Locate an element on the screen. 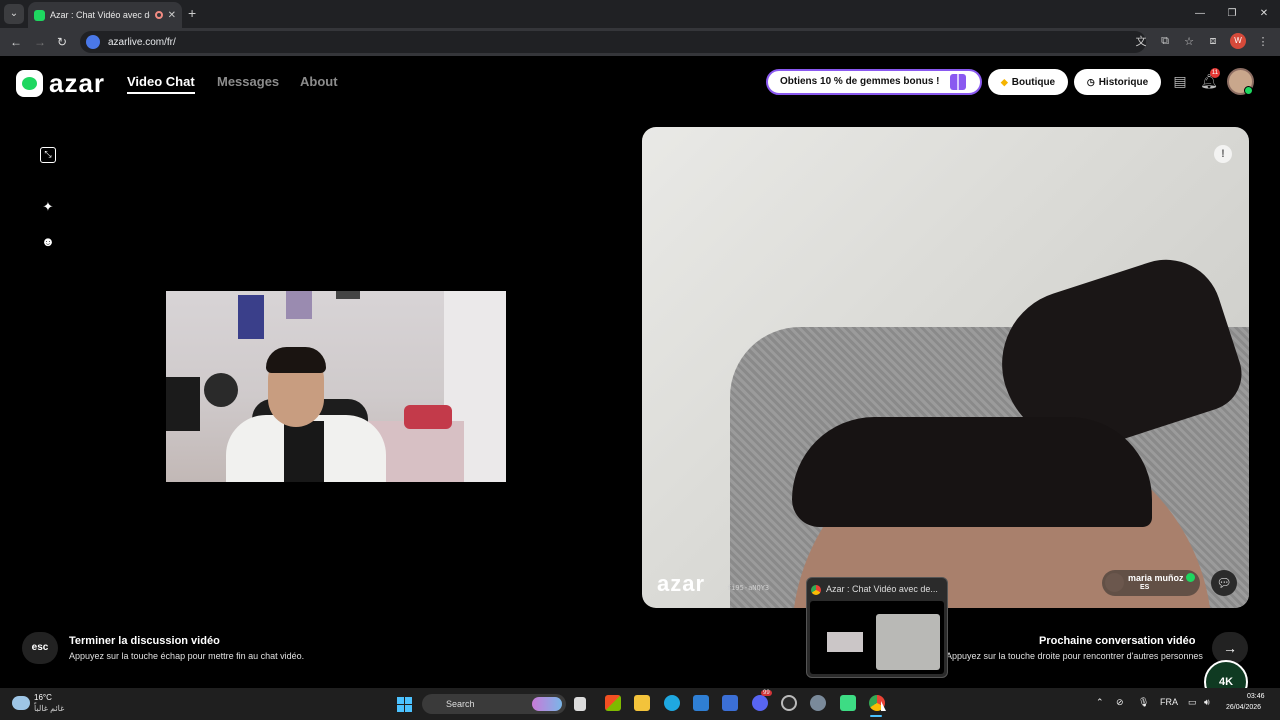 This screenshot has height=720, width=1280. microphone-icon: 🎙︎ is located at coordinates (1143, 702).